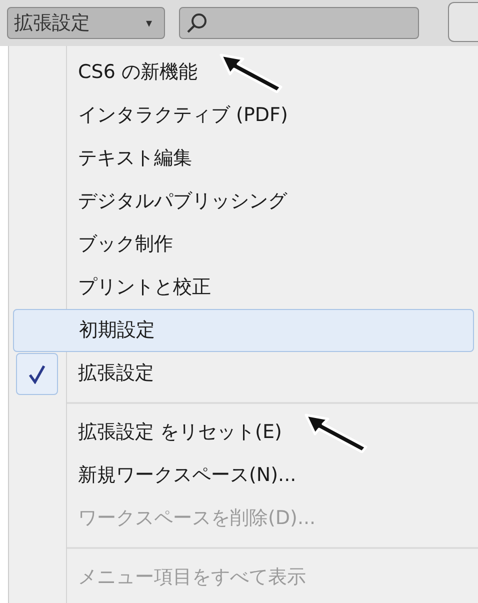 The image size is (478, 603). What do you see at coordinates (179, 433) in the screenshot?
I see `menu-item-label: 拡張設定 をリセット(E)` at bounding box center [179, 433].